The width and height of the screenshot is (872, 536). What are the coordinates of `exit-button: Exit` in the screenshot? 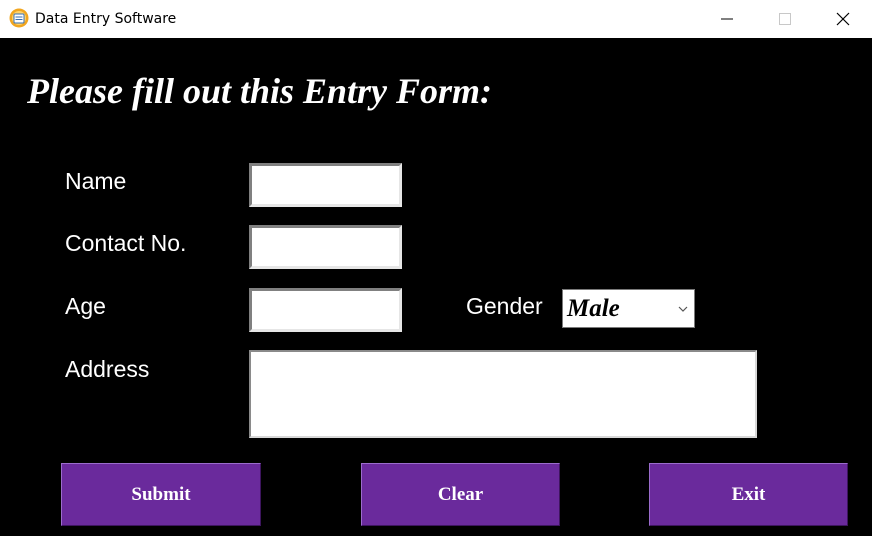 It's located at (748, 494).